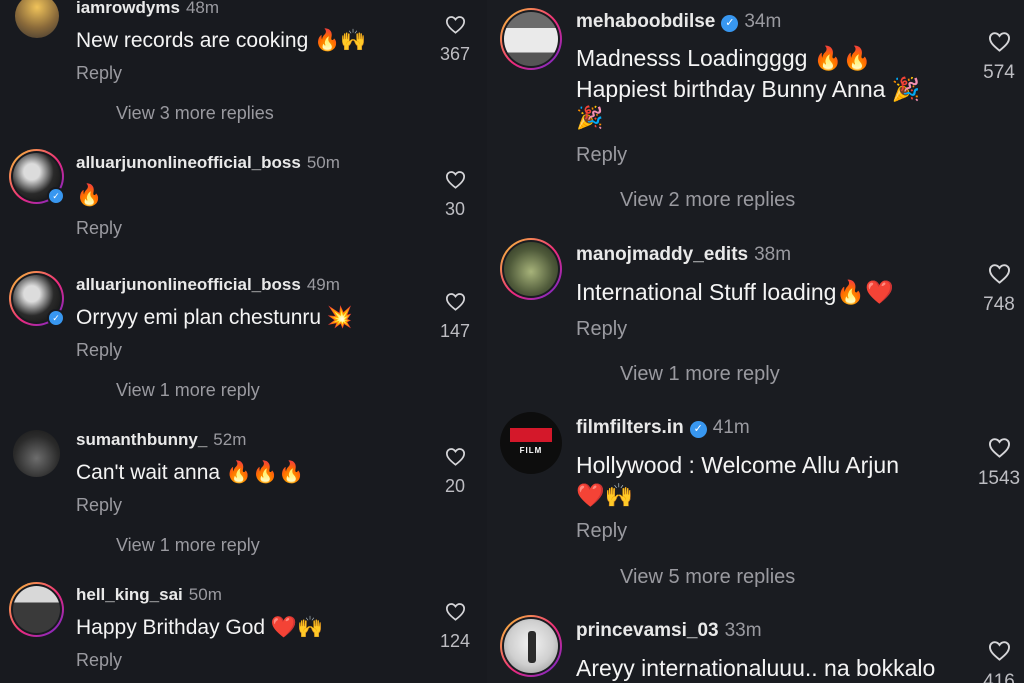  Describe the element at coordinates (999, 478) in the screenshot. I see `like-count: 1543` at that location.